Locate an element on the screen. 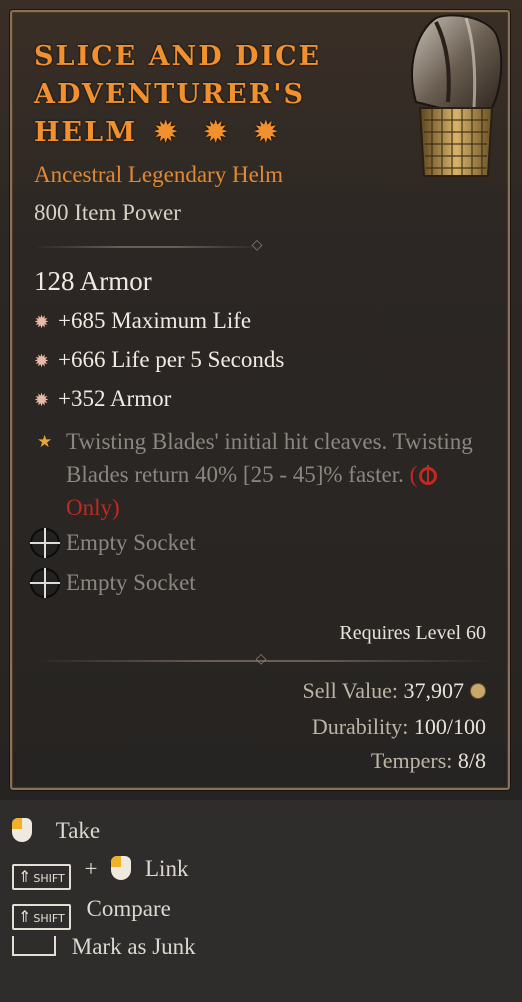 This screenshot has height=1002, width=522. restriction-open: ( is located at coordinates (413, 474).